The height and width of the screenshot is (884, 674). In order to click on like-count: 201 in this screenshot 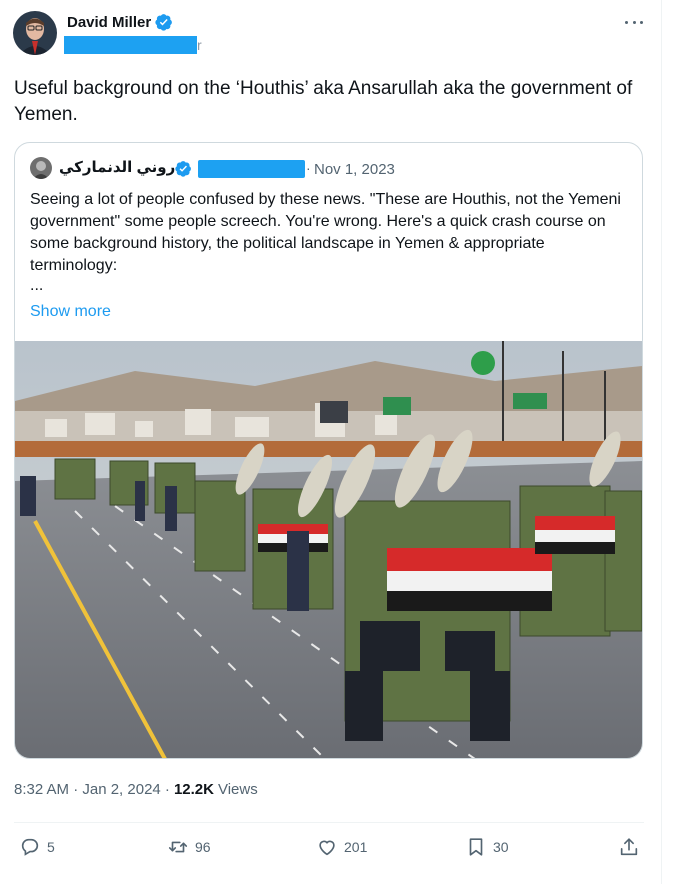, I will do `click(356, 847)`.